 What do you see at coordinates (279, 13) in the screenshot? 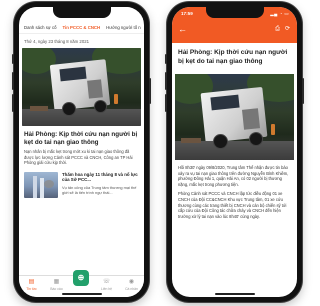
I see `status-icons: ▂▄ ◔ ▭` at bounding box center [279, 13].